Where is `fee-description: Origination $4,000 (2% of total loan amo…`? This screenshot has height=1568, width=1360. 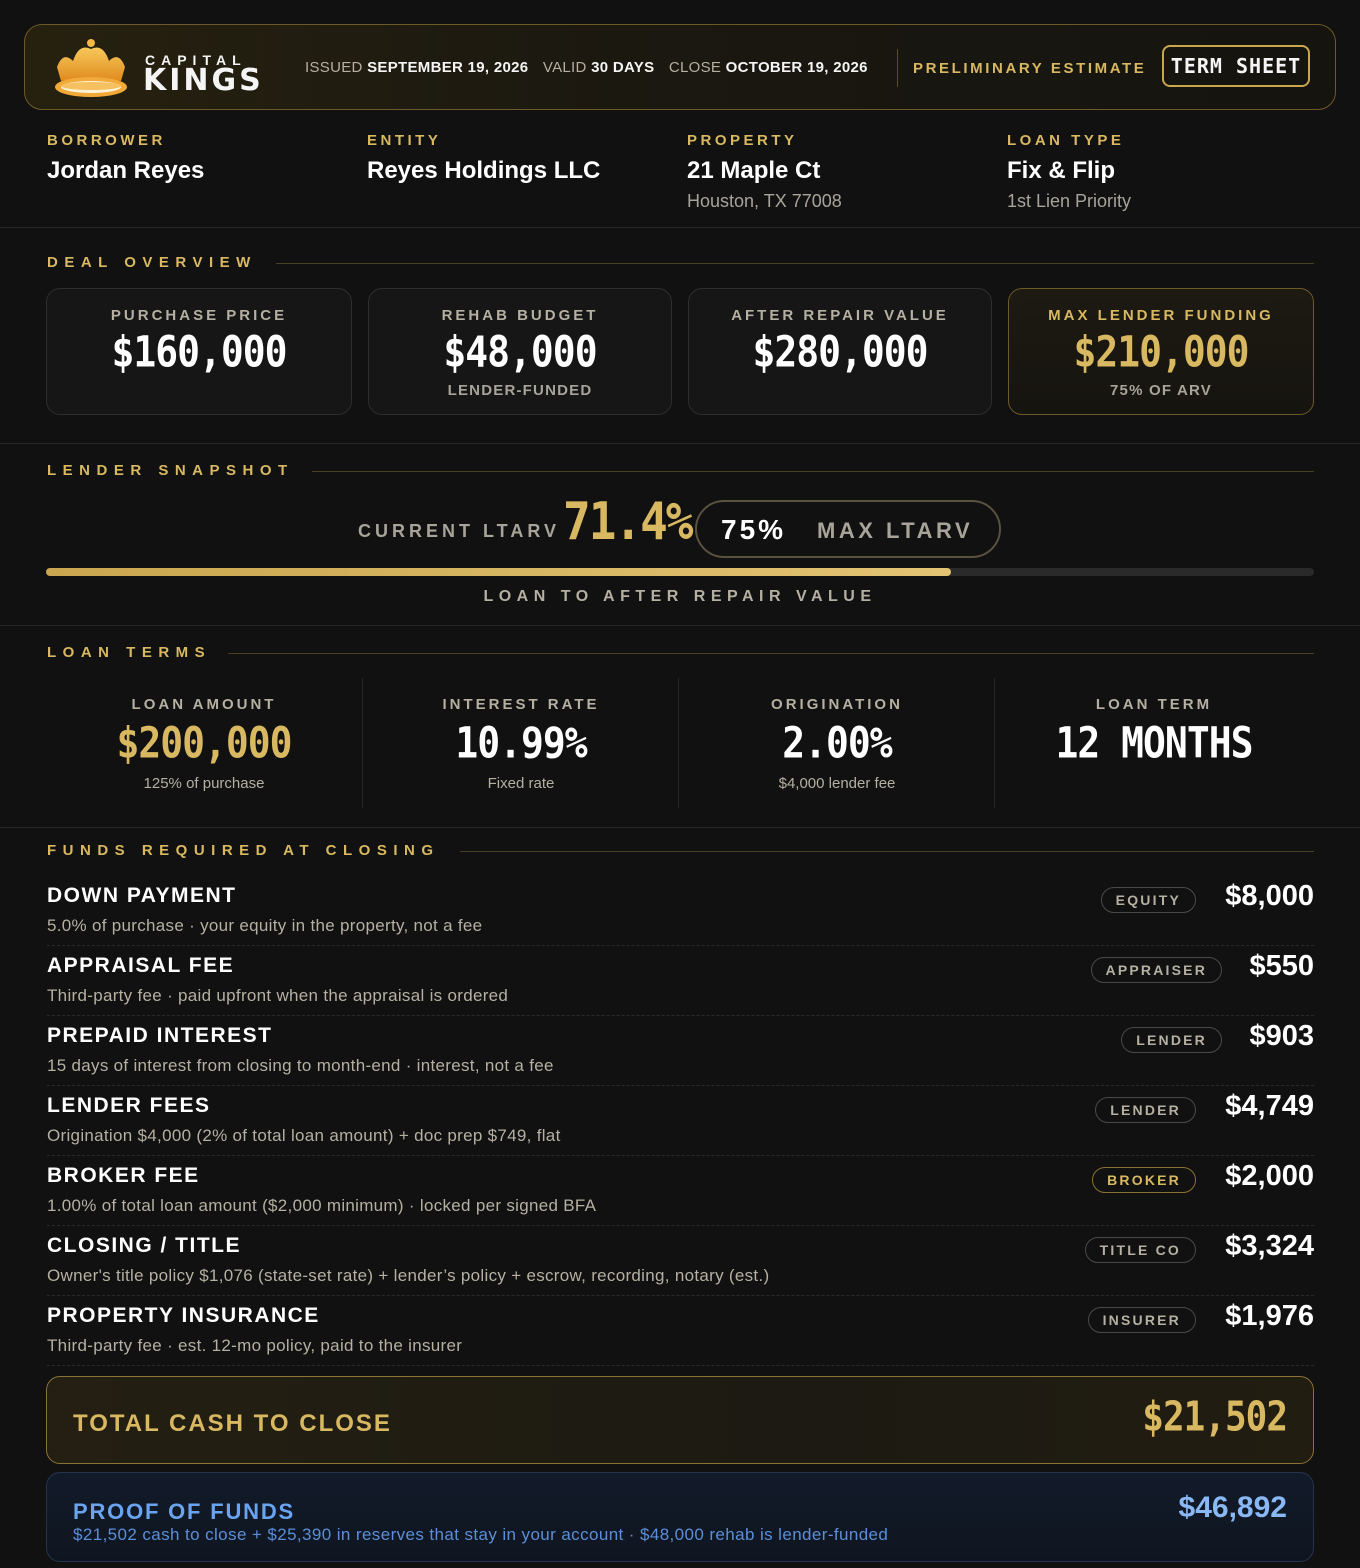 fee-description: Origination $4,000 (2% of total loan amo… is located at coordinates (304, 1135).